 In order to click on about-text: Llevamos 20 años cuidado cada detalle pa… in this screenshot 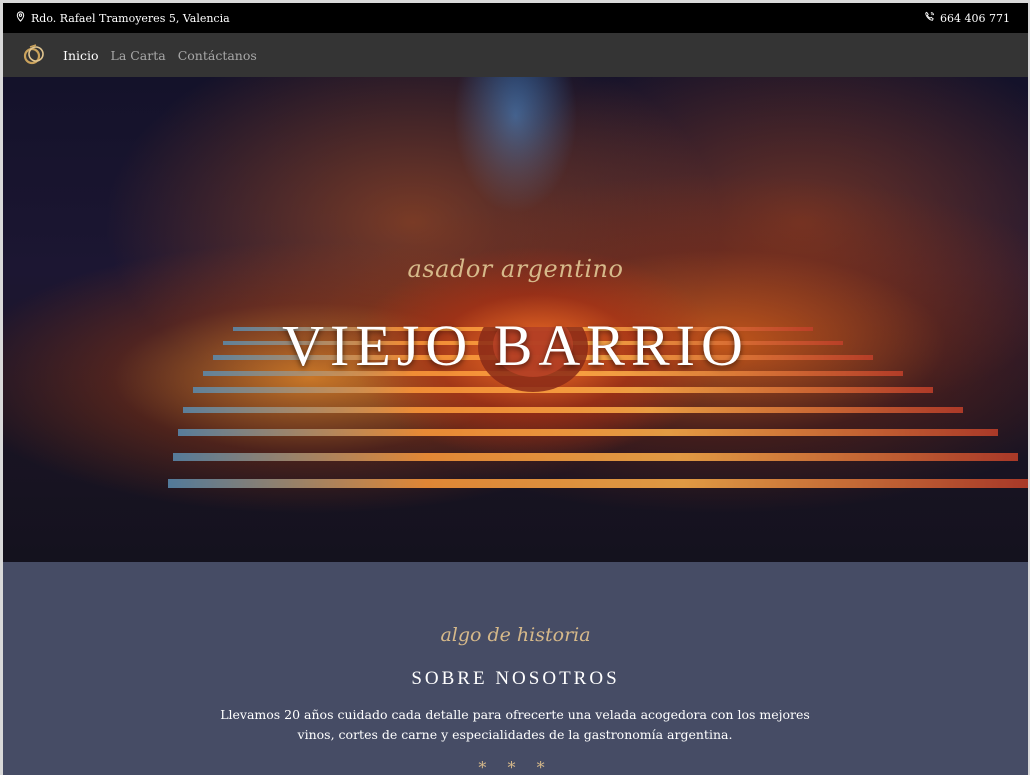, I will do `click(515, 724)`.